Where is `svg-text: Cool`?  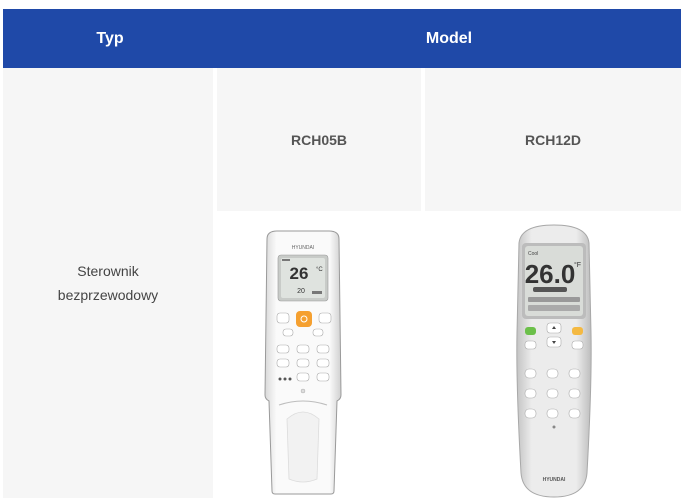
svg-text: Cool is located at coordinates (533, 254).